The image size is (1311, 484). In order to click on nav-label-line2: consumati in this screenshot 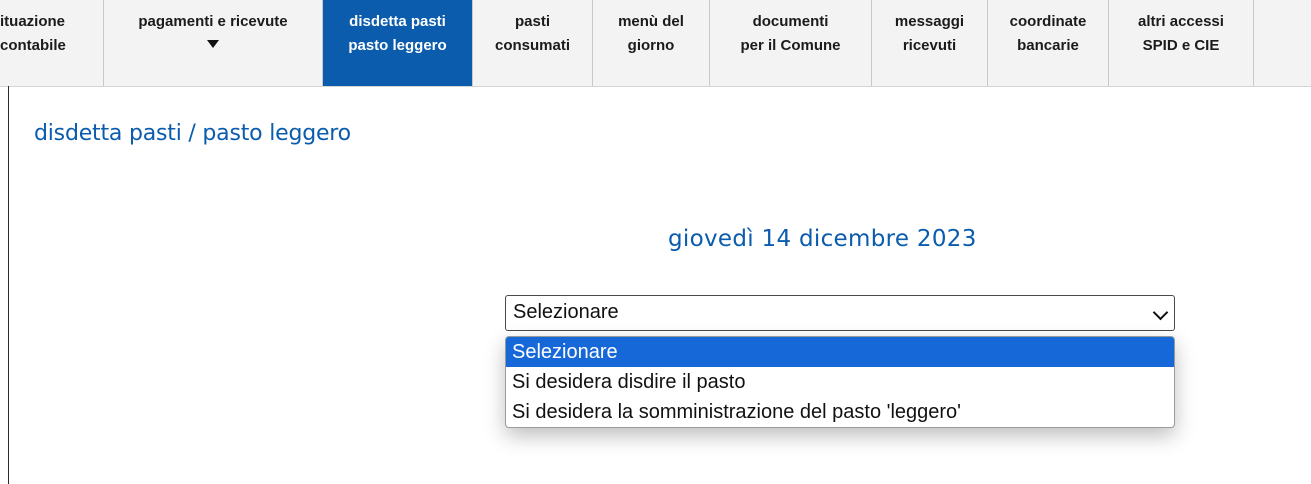, I will do `click(532, 45)`.